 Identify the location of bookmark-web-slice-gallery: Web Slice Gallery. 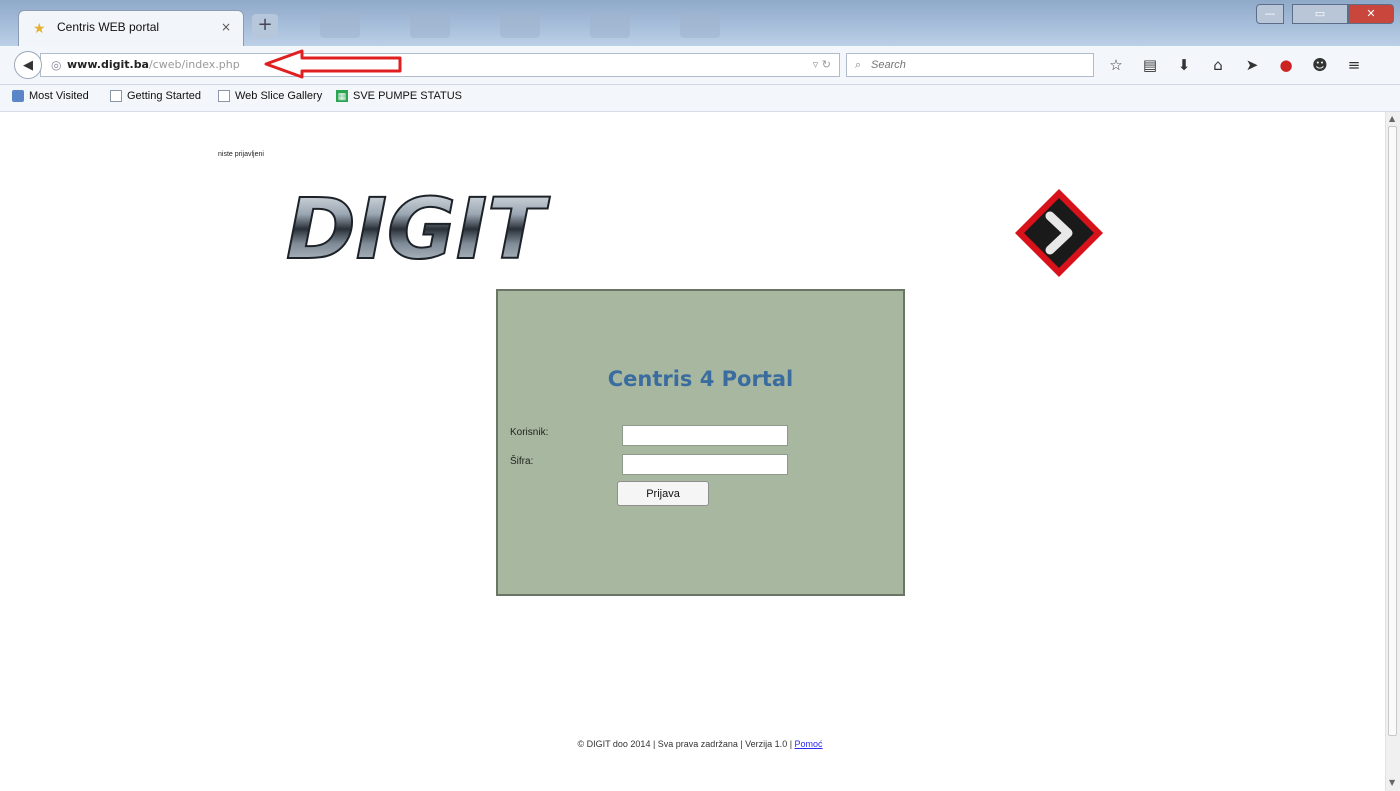
(270, 96).